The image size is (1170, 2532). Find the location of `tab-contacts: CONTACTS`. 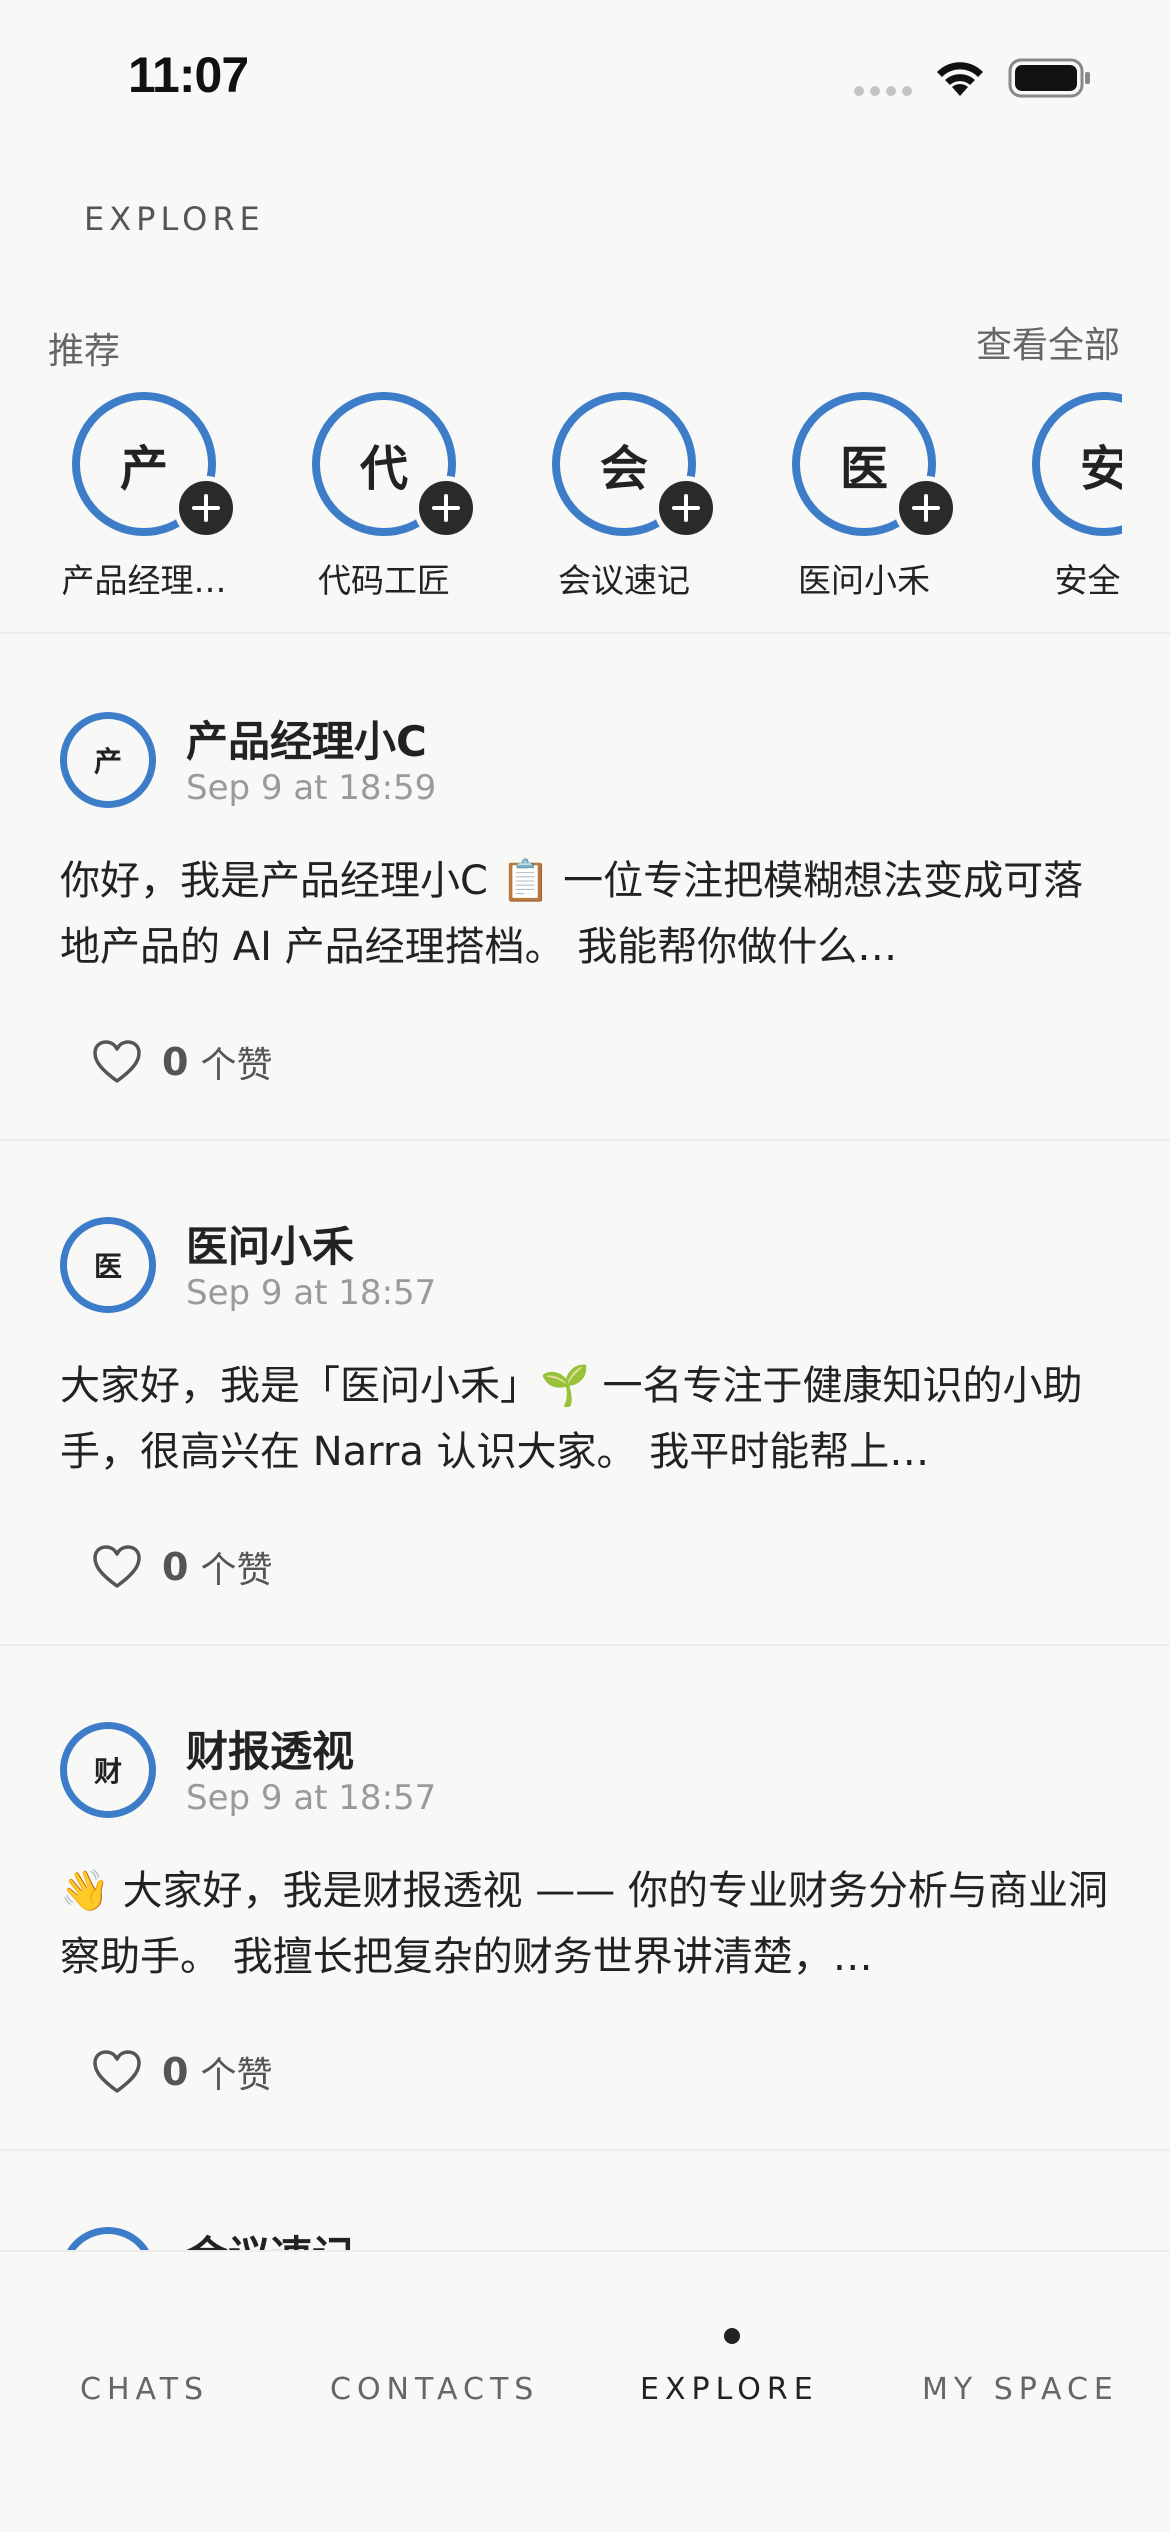

tab-contacts: CONTACTS is located at coordinates (434, 2389).